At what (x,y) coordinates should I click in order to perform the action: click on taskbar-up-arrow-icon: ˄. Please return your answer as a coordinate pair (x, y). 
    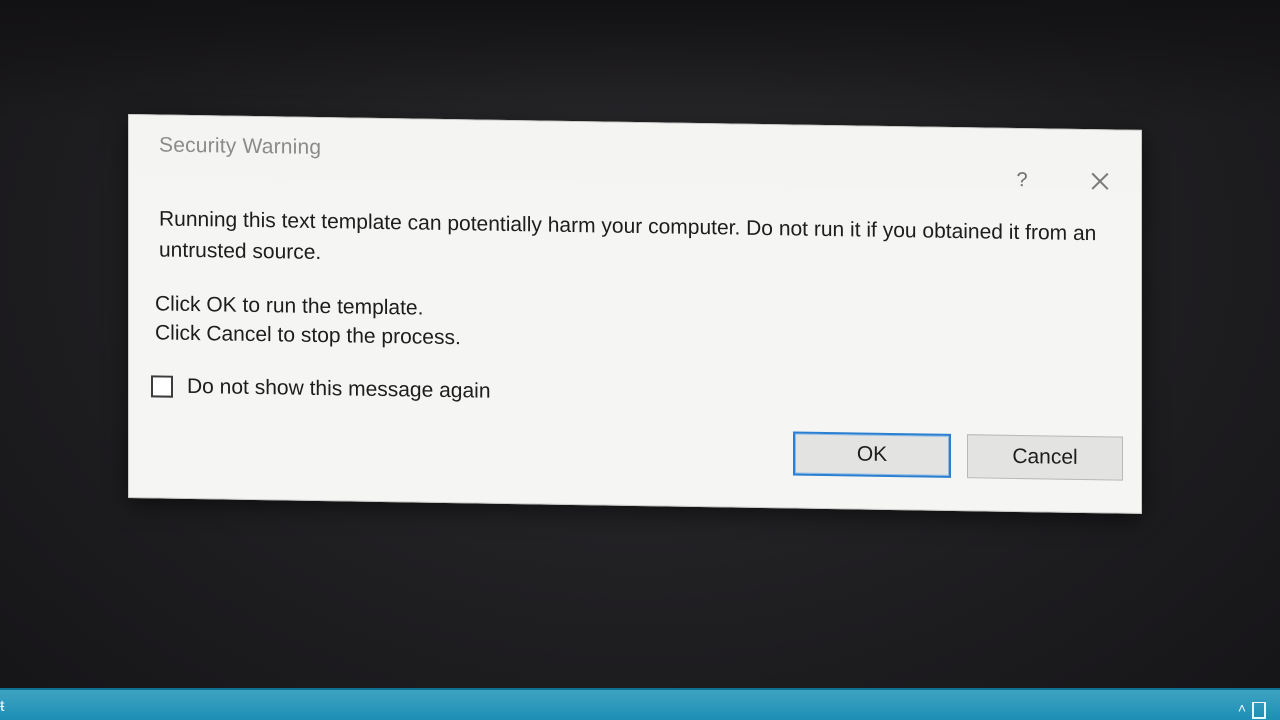
    Looking at the image, I should click on (1242, 708).